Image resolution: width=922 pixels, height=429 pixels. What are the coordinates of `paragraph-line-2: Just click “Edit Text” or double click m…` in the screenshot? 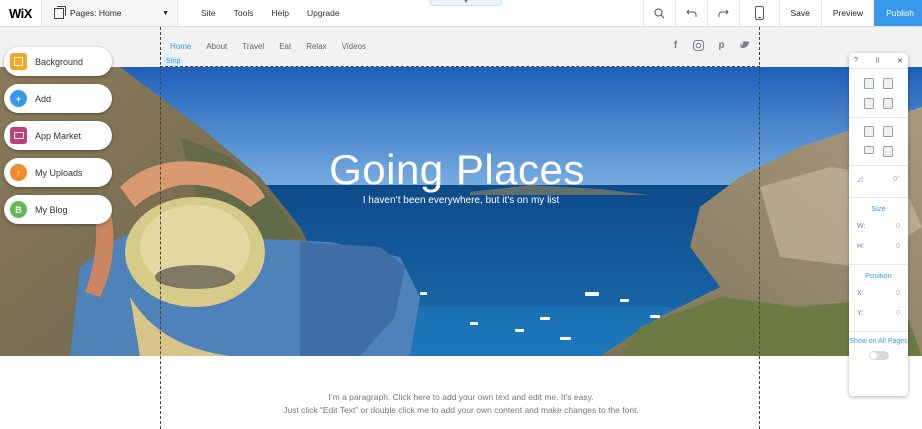 It's located at (461, 410).